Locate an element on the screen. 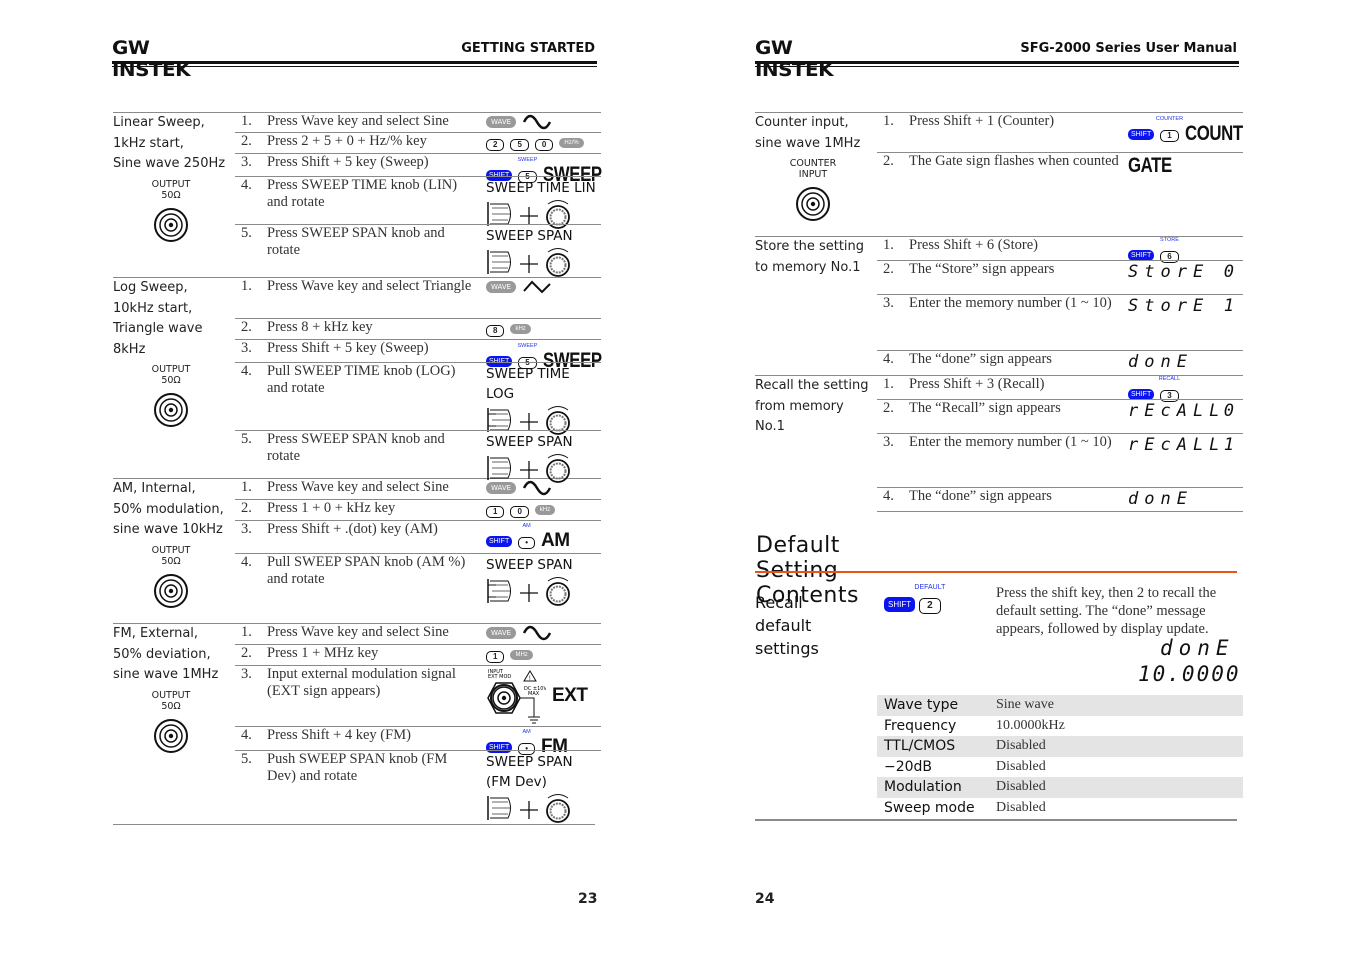 The height and width of the screenshot is (954, 1350). settings-row: −20dB Disabled is located at coordinates (1060, 767).